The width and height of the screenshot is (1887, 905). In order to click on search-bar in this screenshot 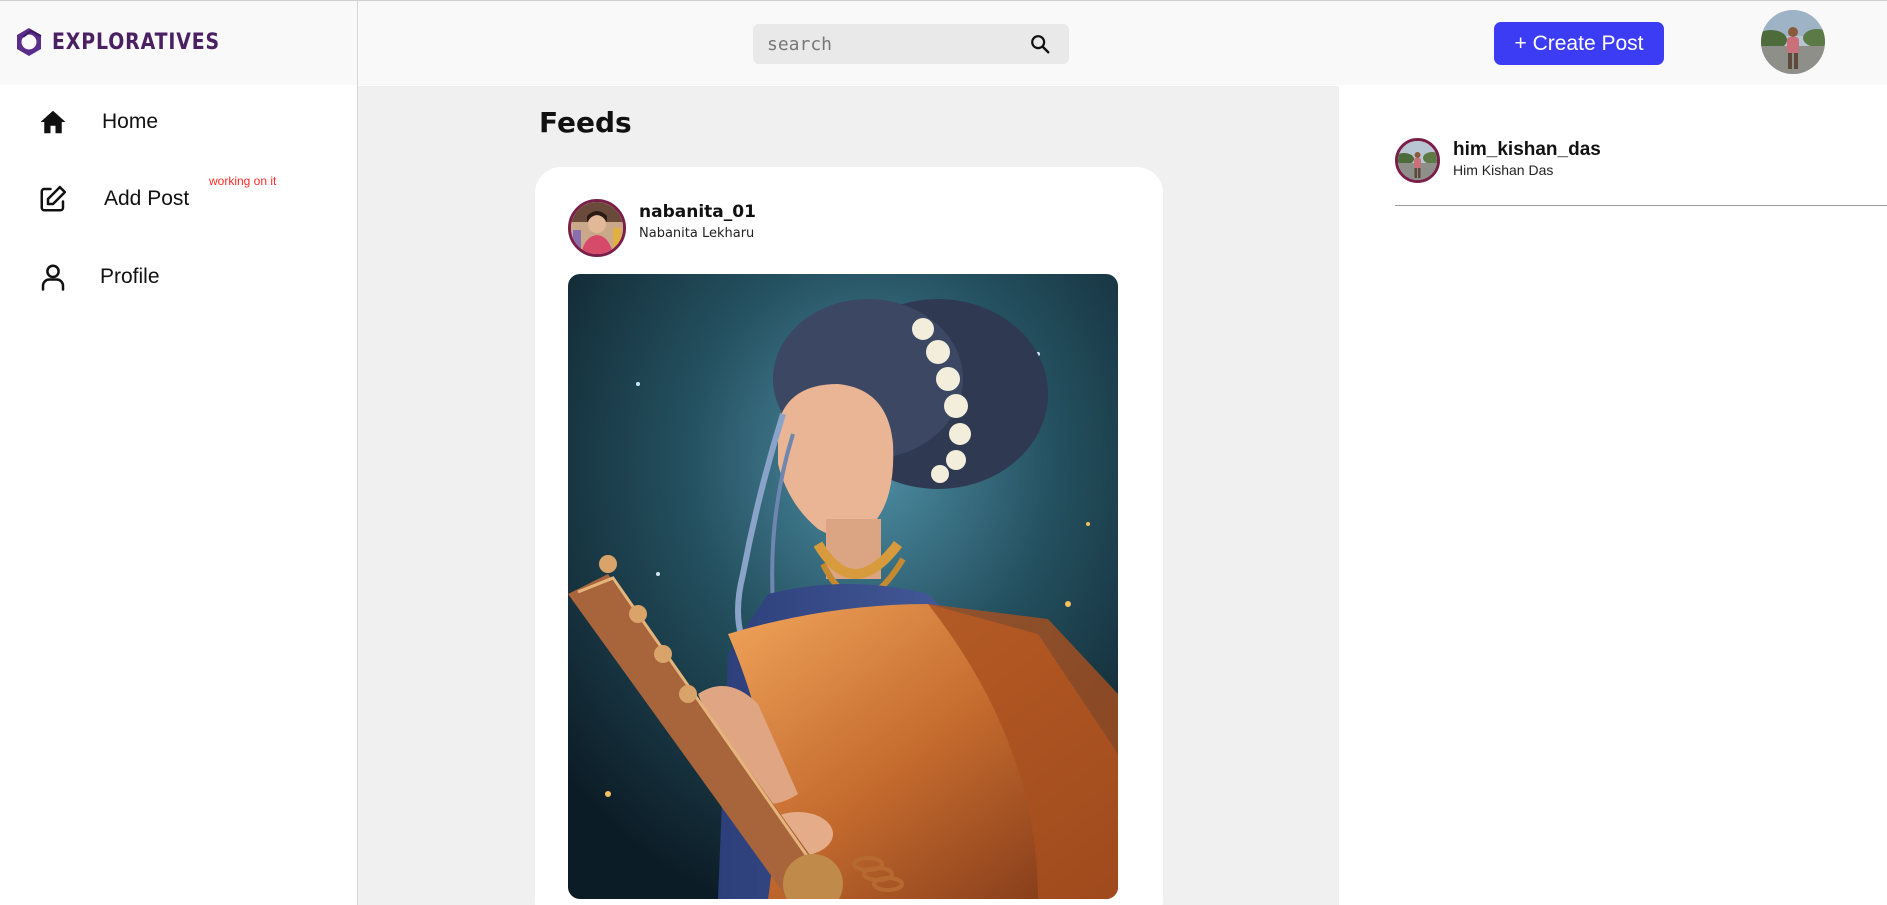, I will do `click(911, 44)`.